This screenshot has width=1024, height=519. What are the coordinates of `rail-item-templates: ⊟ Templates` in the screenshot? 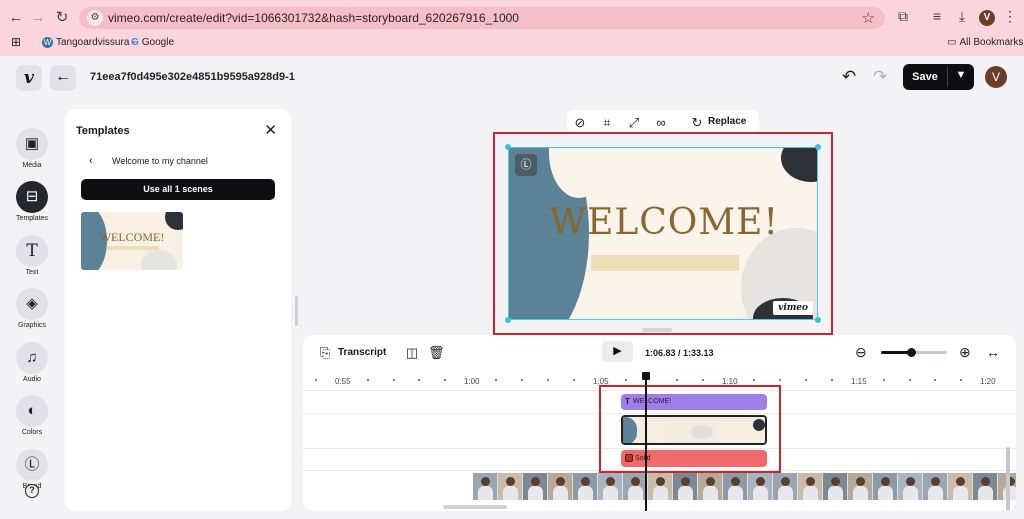 It's located at (32, 201).